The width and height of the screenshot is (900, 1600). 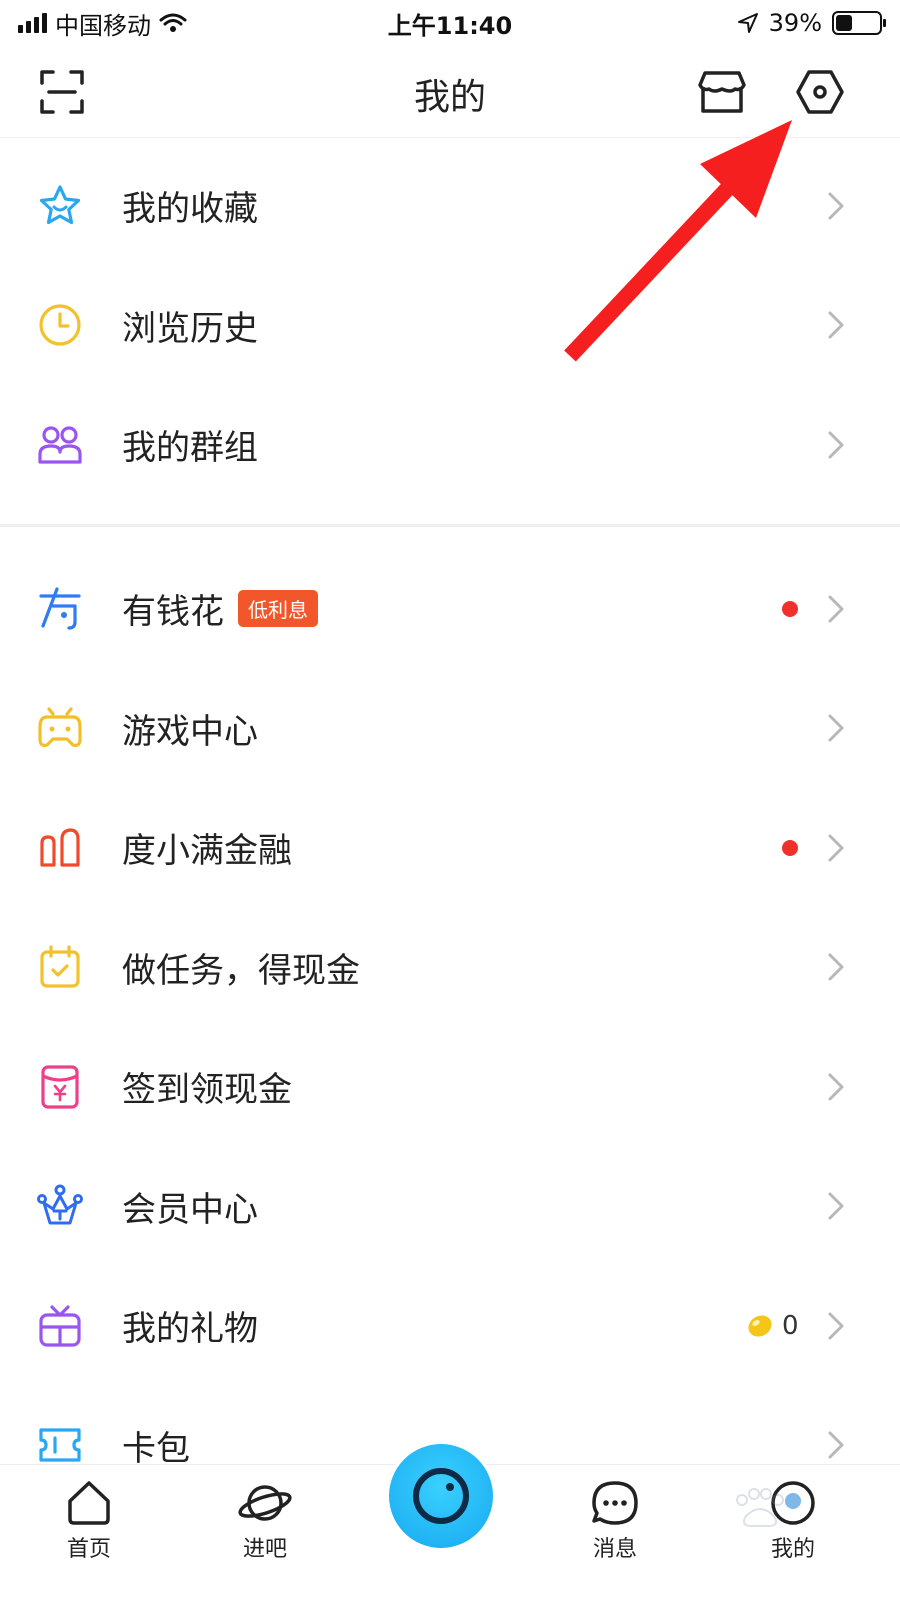 I want to click on tab-messages: 消息, so click(x=615, y=1521).